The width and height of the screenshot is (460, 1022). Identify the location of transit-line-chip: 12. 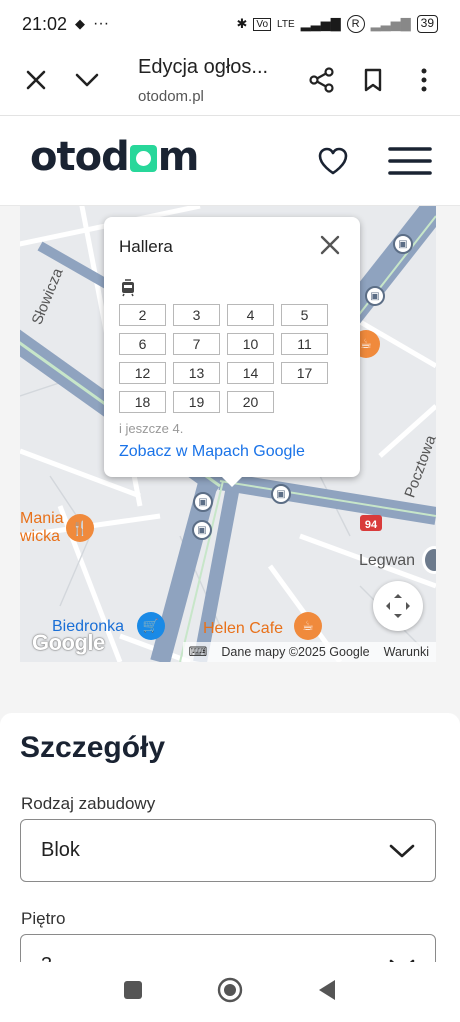
(142, 373).